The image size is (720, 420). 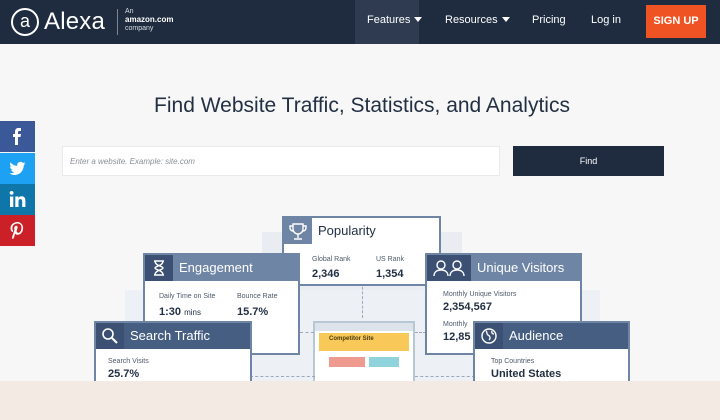 I want to click on pinterest-icon, so click(x=17, y=230).